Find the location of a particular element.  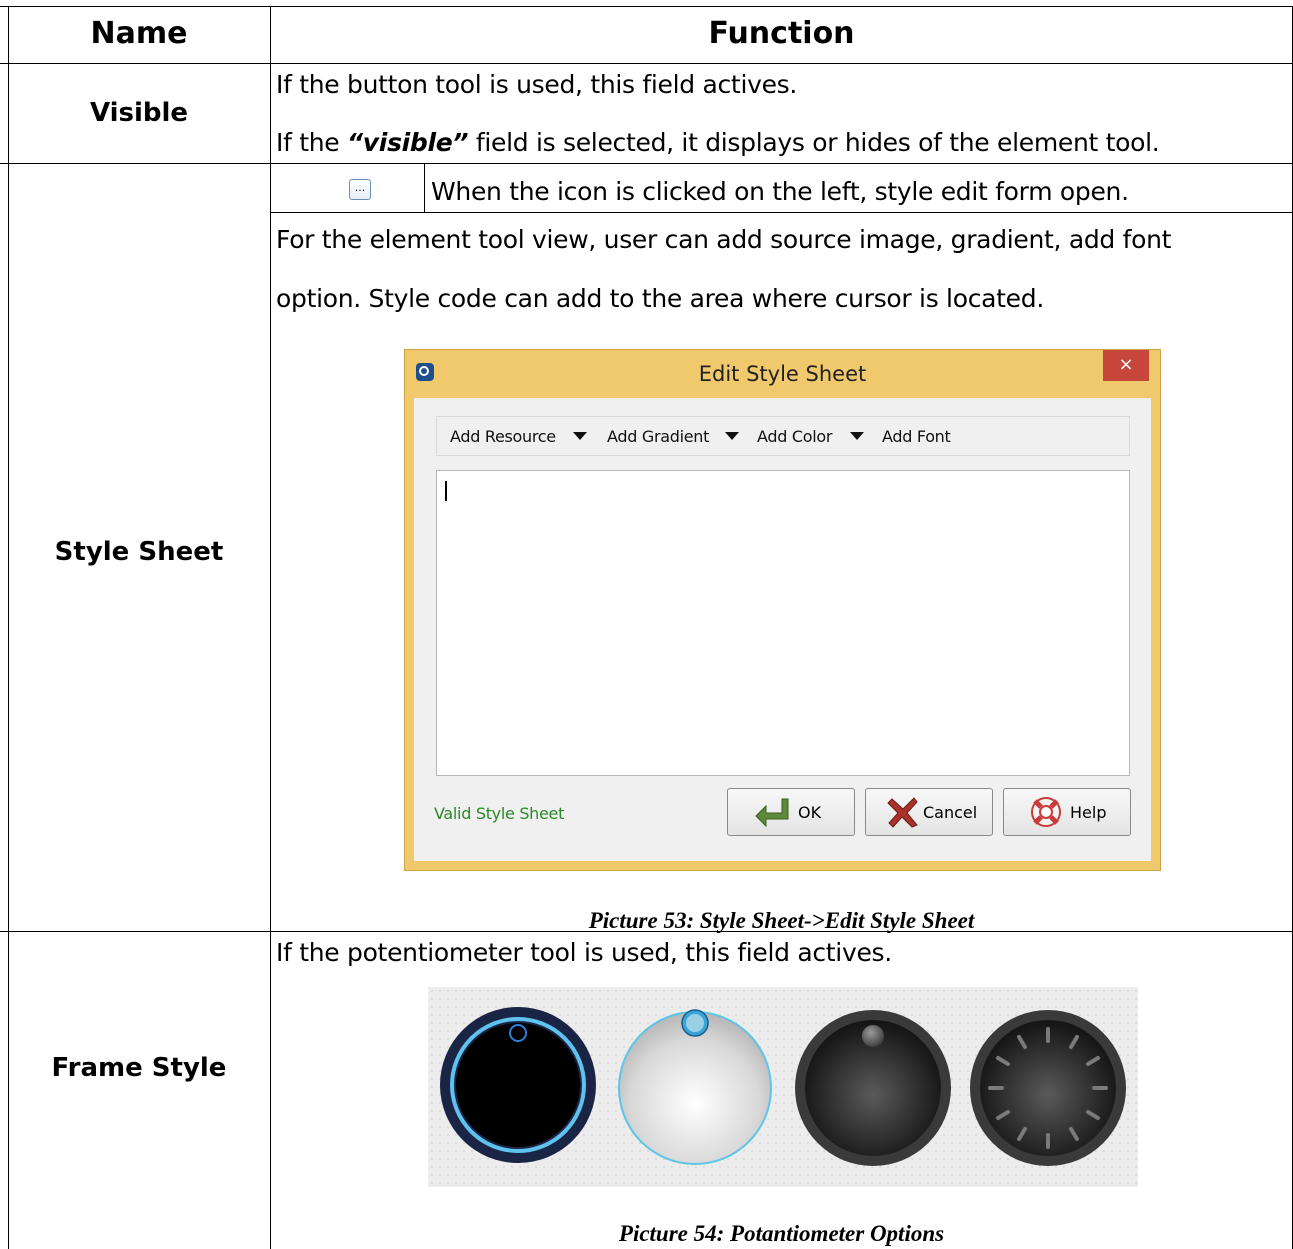

lifebuoy-icon is located at coordinates (1046, 812).